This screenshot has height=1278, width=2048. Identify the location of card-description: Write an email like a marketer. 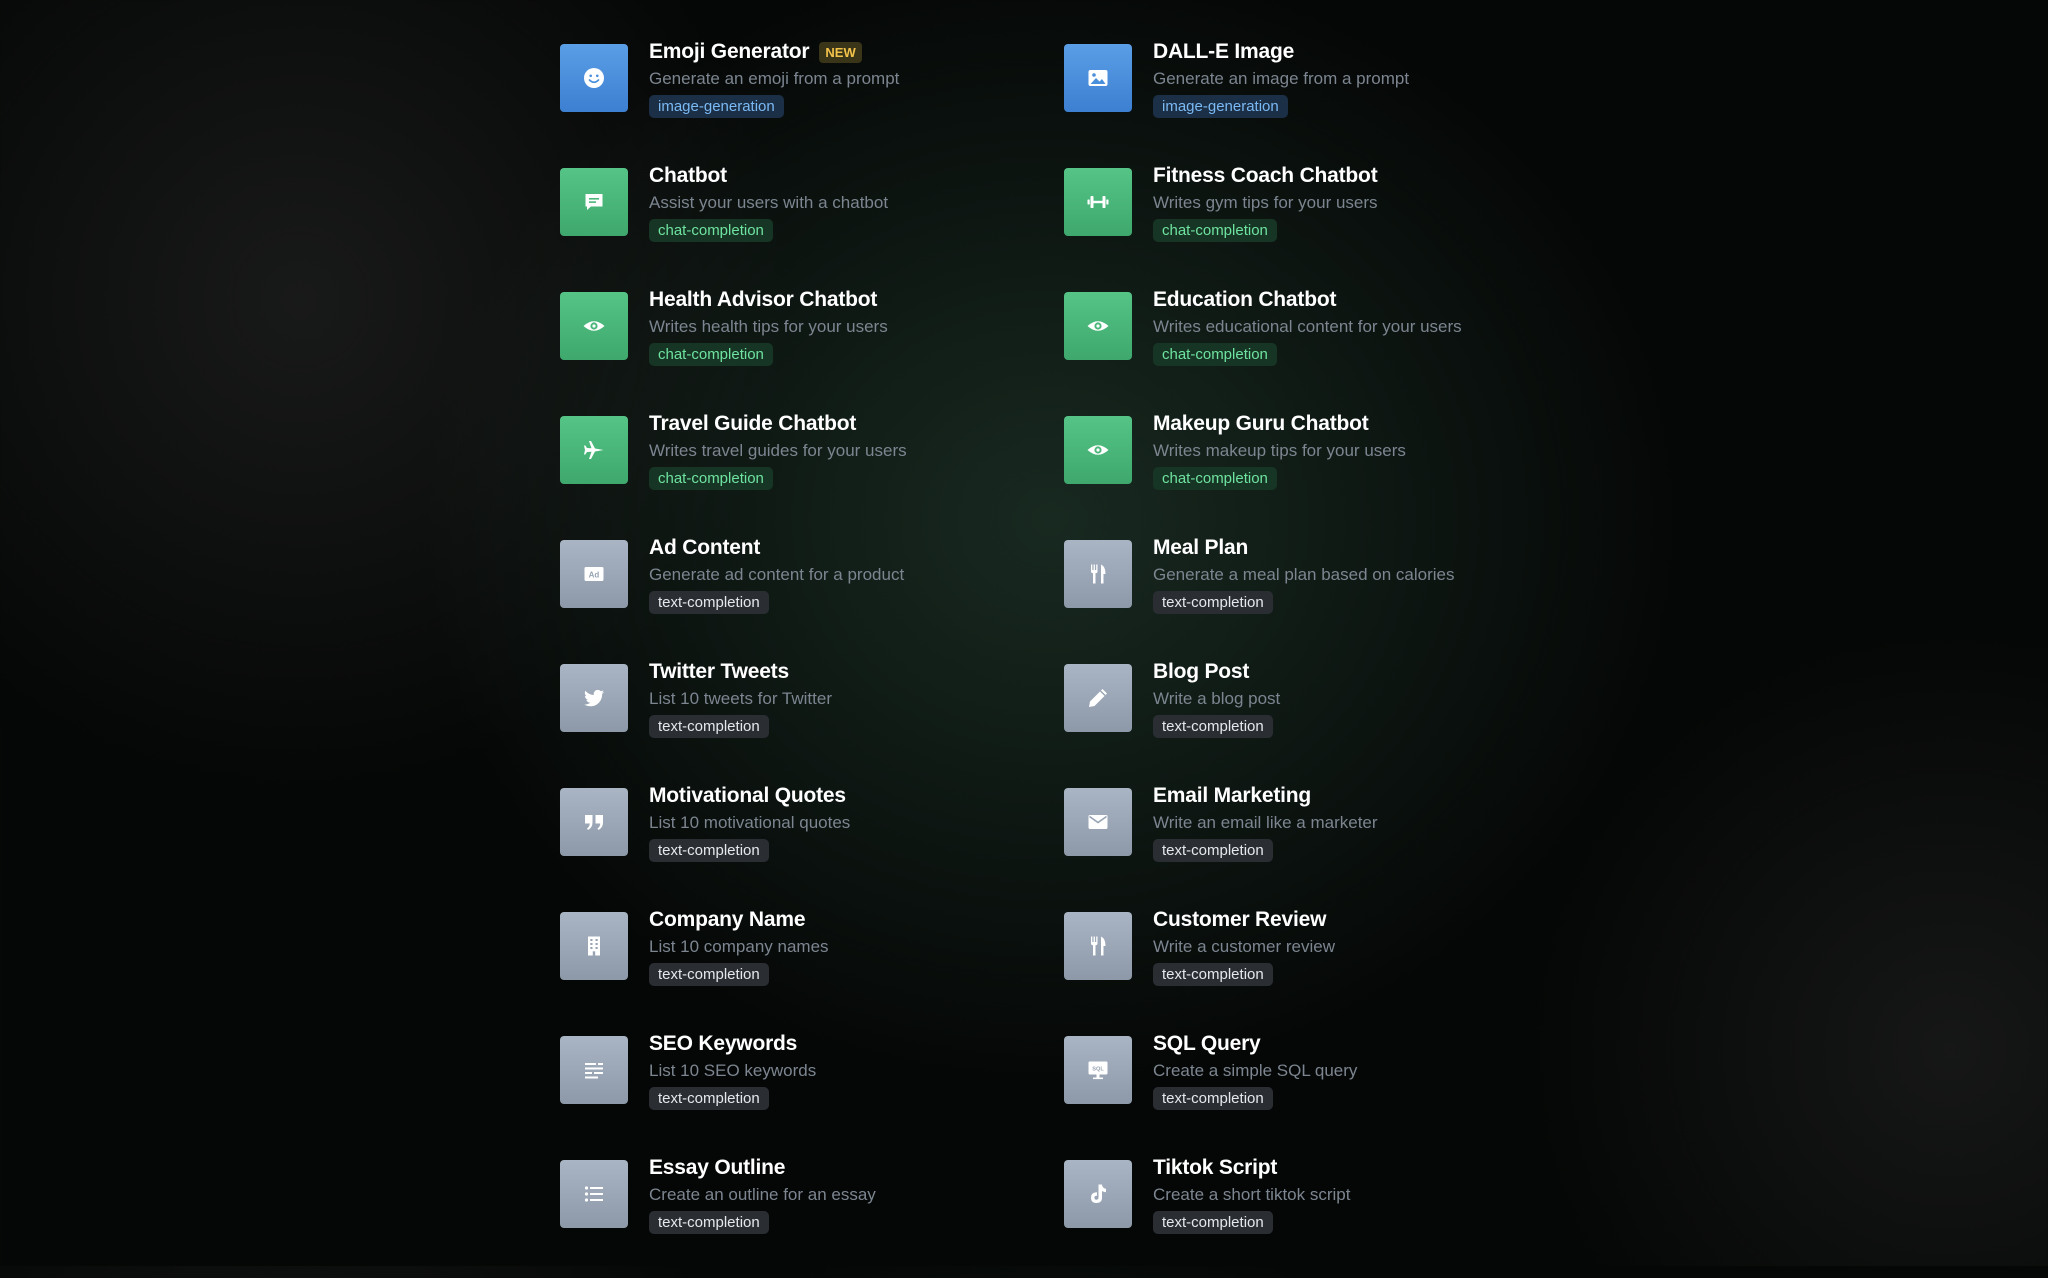
(1265, 822).